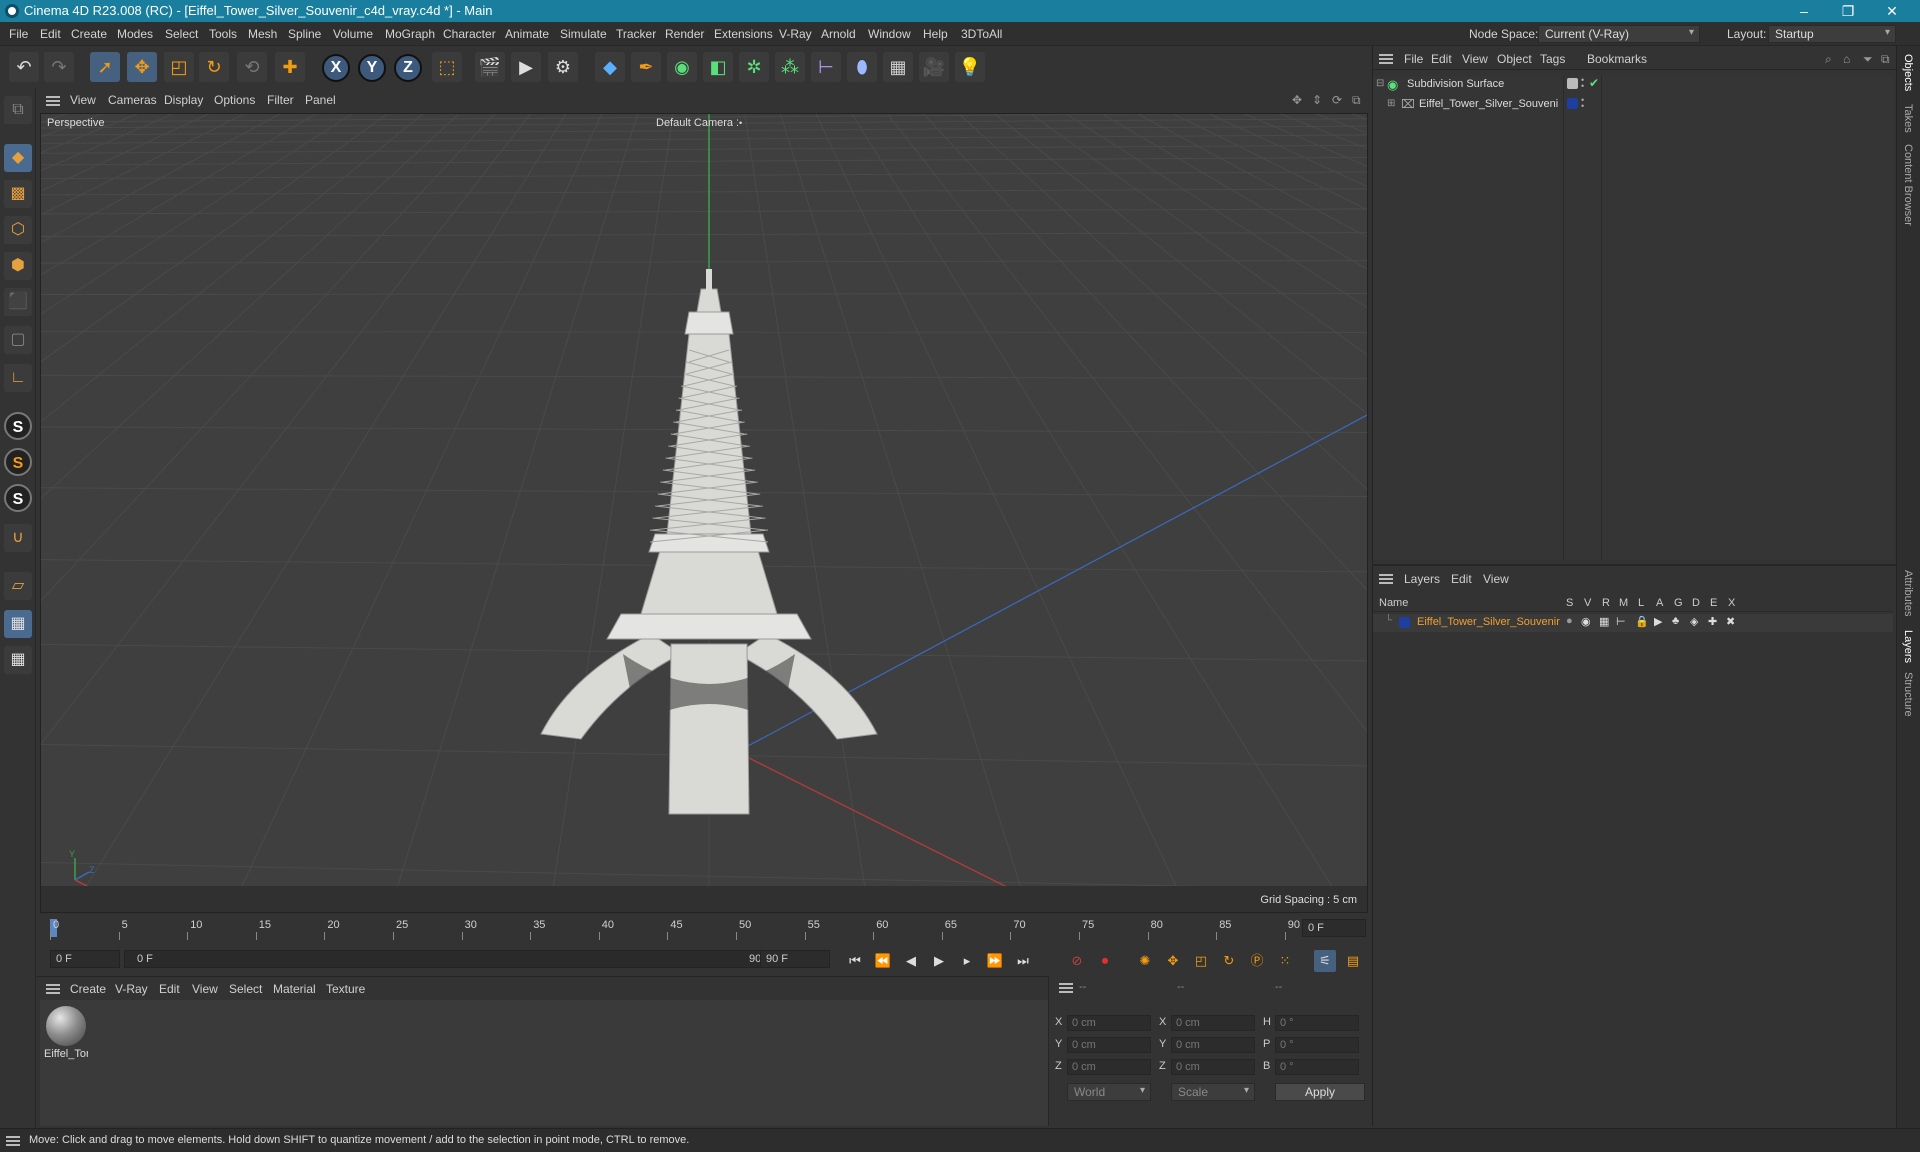  What do you see at coordinates (970, 67) in the screenshot?
I see `light-icon: 💡` at bounding box center [970, 67].